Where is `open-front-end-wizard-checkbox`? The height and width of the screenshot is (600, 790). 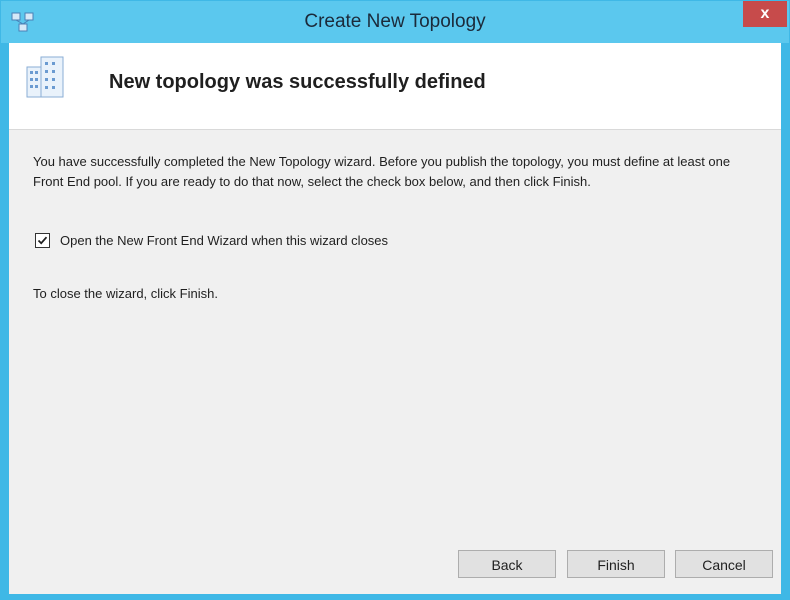 open-front-end-wizard-checkbox is located at coordinates (42, 240).